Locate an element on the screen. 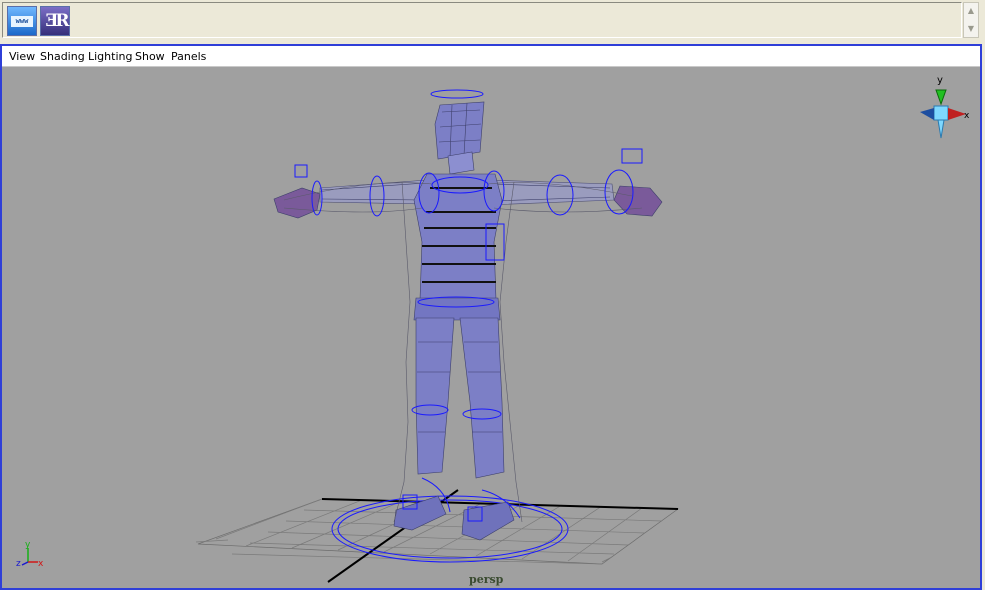 Image resolution: width=985 pixels, height=590 pixels. logo-icon: ƎR is located at coordinates (55, 21).